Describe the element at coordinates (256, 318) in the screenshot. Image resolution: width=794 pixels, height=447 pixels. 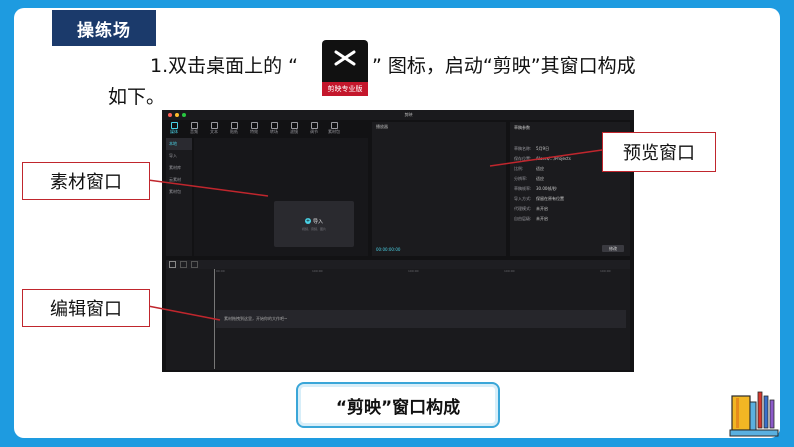
I see `timeline-hint: 素材拖拽到这里，开始你的大作吧~` at that location.